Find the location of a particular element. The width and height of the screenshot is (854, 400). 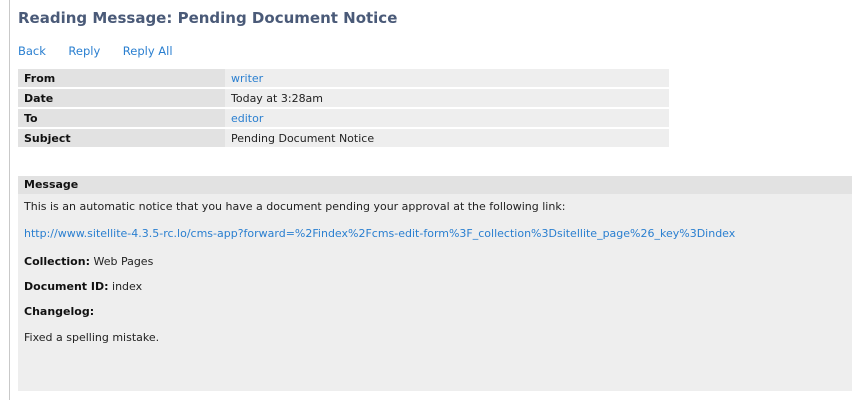

changelog-text: Fixed a spelling mistake. is located at coordinates (92, 337).